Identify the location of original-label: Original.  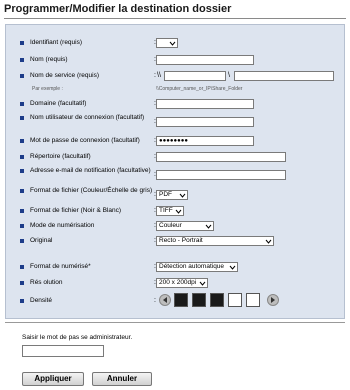
(41, 240).